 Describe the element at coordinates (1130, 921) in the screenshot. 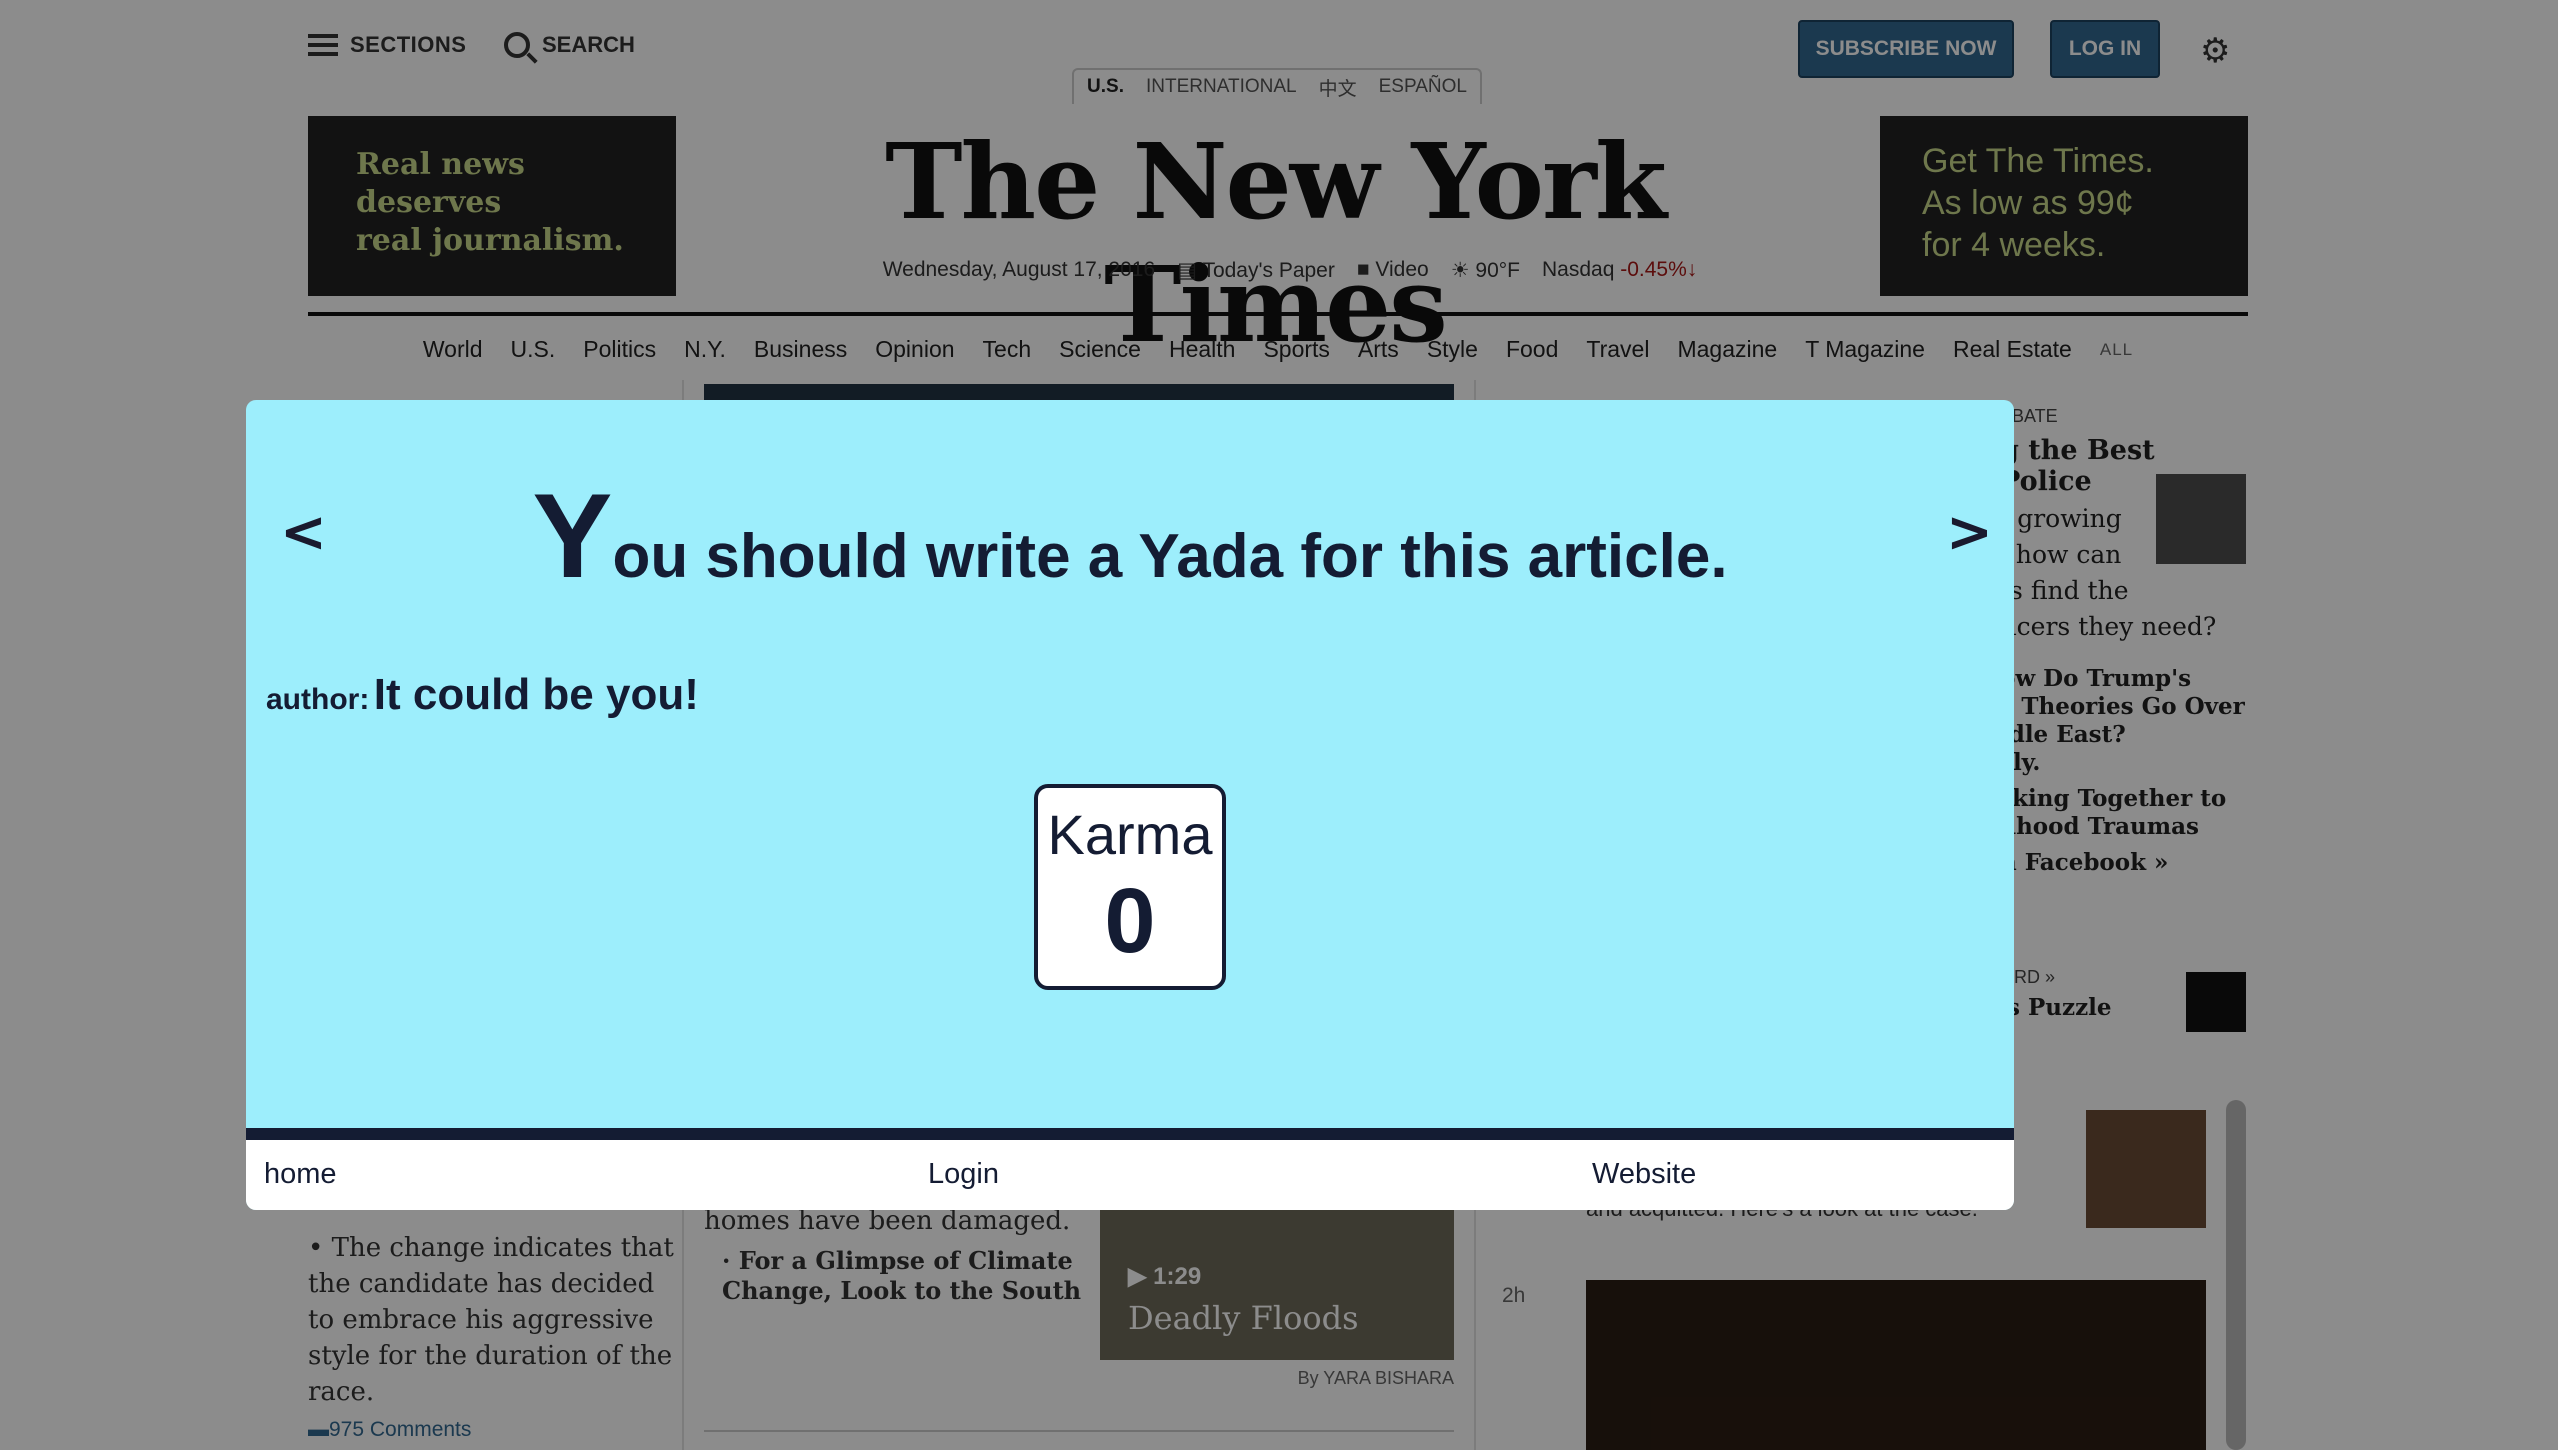

I see `karma-value: 0` at that location.